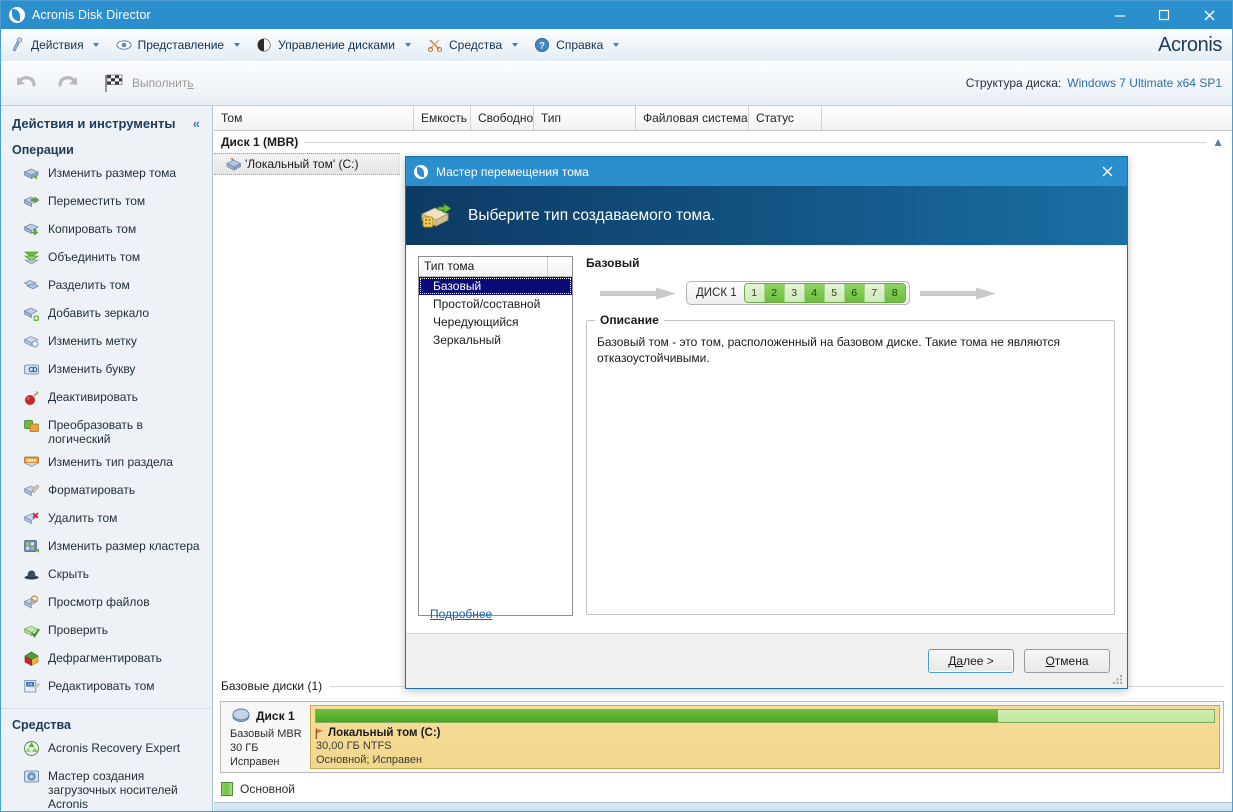 The width and height of the screenshot is (1233, 812). Describe the element at coordinates (692, 118) in the screenshot. I see `column-header-filesystem: Файловая система` at that location.